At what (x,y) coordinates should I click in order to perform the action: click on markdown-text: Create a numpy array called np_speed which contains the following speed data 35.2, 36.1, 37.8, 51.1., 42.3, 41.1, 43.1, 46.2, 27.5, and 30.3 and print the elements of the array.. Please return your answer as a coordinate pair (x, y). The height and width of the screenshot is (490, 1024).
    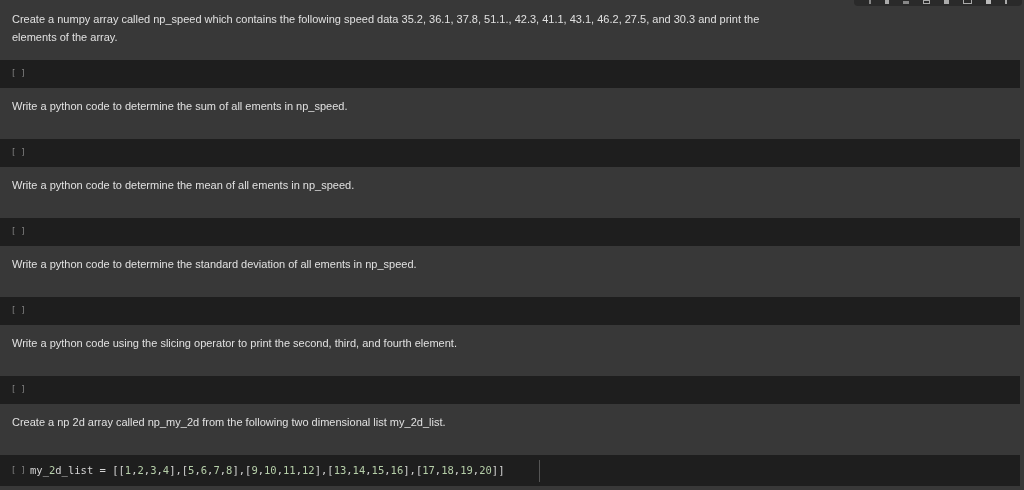
    Looking at the image, I should click on (386, 28).